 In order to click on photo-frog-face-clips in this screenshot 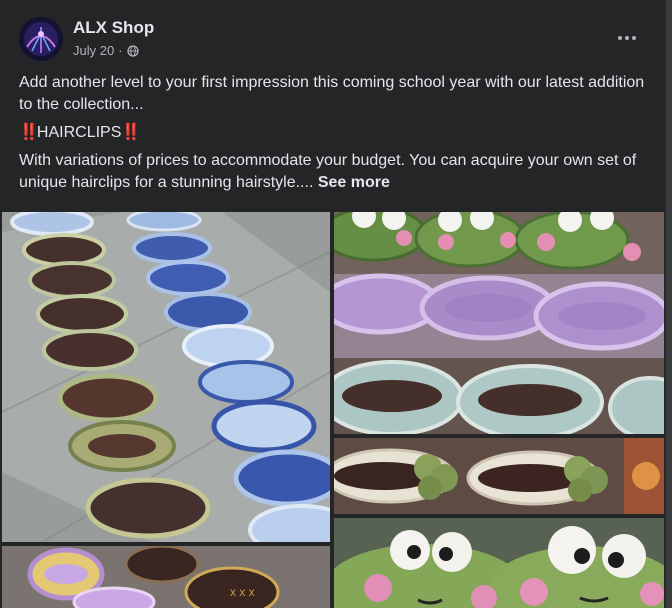, I will do `click(499, 563)`.